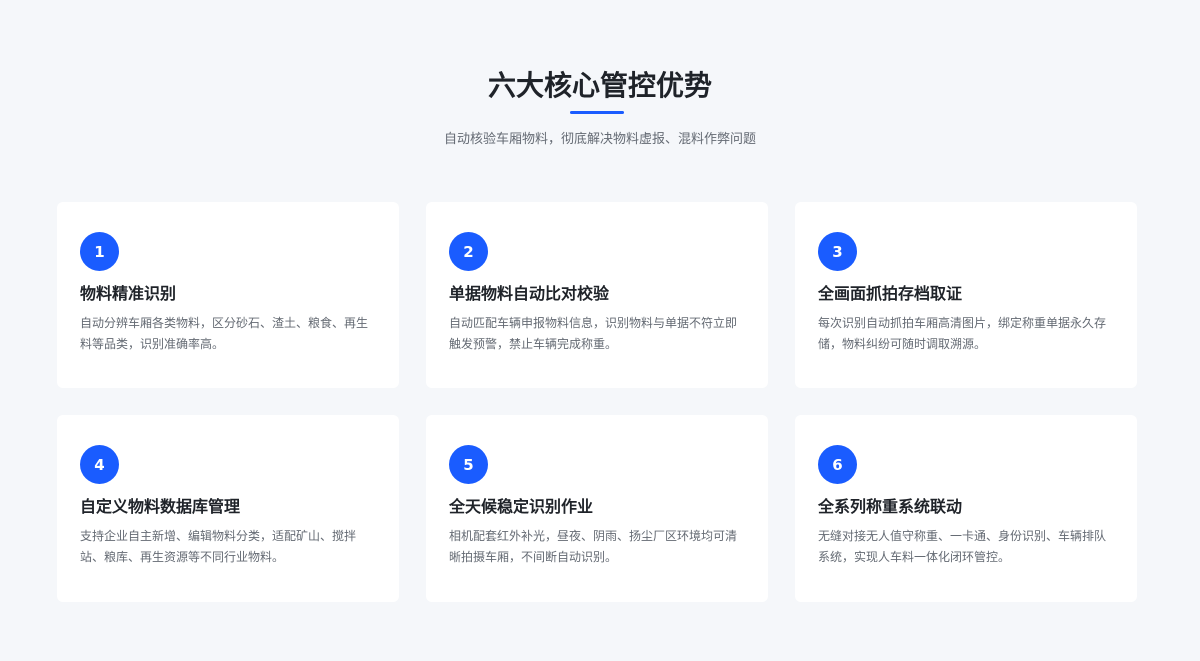 The height and width of the screenshot is (661, 1200). What do you see at coordinates (521, 506) in the screenshot?
I see `feature-title: 全天候稳定识别作业` at bounding box center [521, 506].